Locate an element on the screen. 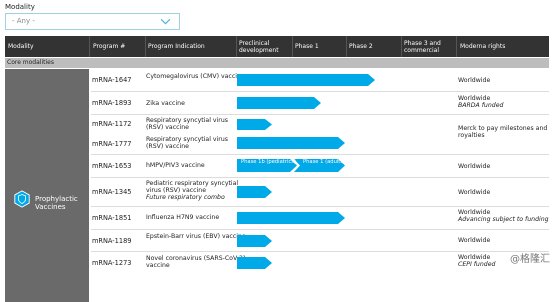 The width and height of the screenshot is (554, 302). program-indication: Cytomegalovirus (CMV) vaccine is located at coordinates (195, 76).